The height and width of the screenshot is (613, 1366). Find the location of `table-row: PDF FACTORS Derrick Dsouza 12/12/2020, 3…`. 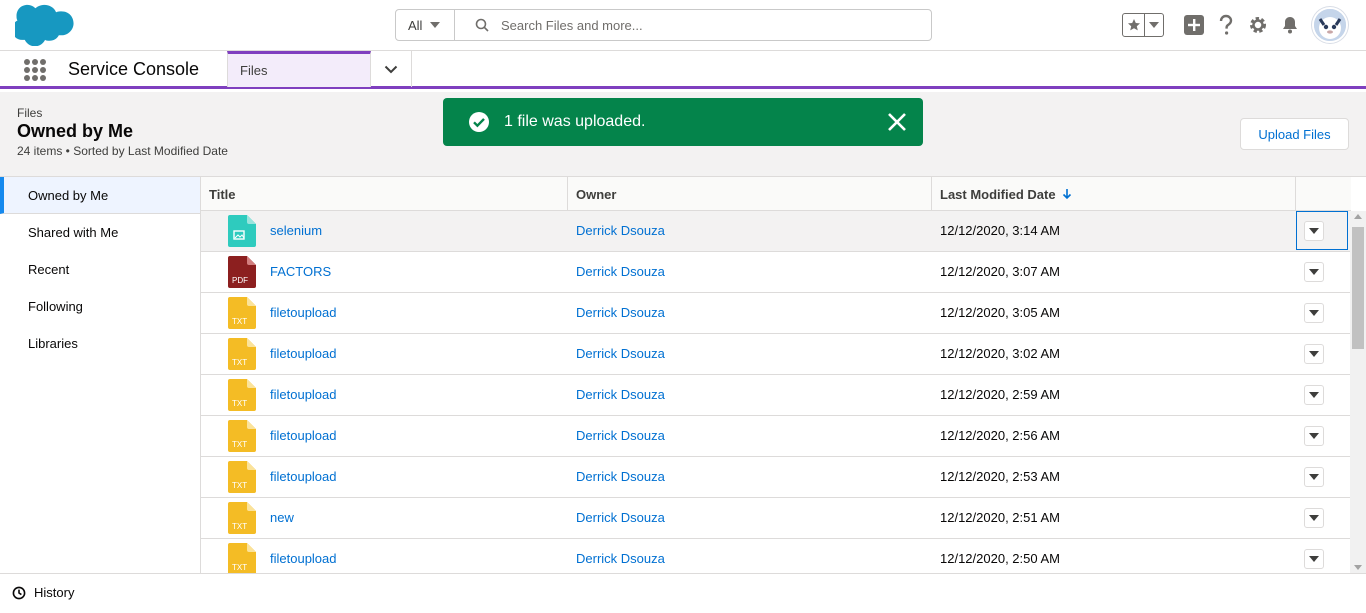

table-row: PDF FACTORS Derrick Dsouza 12/12/2020, 3… is located at coordinates (776, 272).